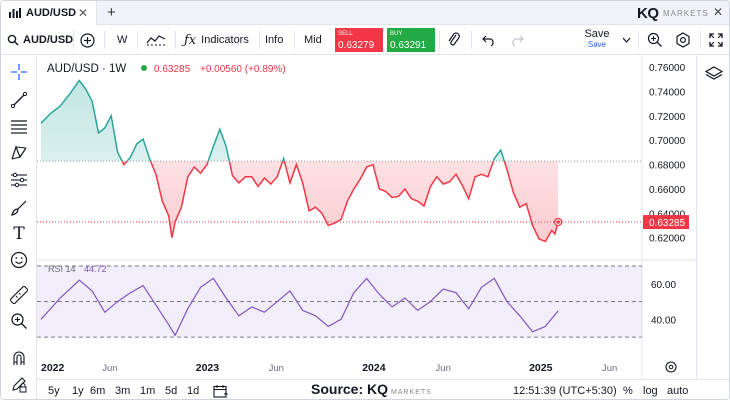  I want to click on log-scale-toggle: log, so click(650, 389).